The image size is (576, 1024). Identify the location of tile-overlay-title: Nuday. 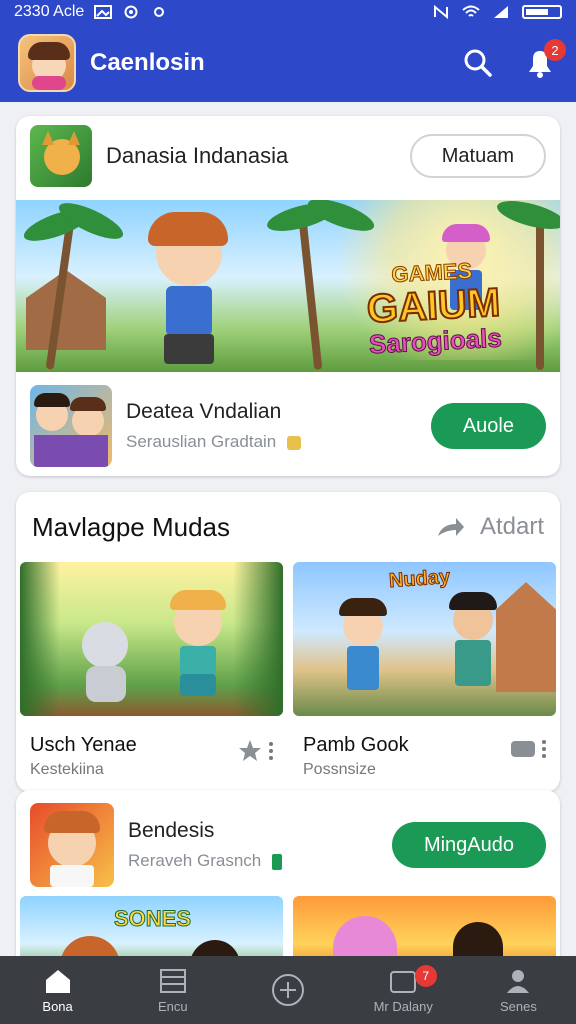
(420, 579).